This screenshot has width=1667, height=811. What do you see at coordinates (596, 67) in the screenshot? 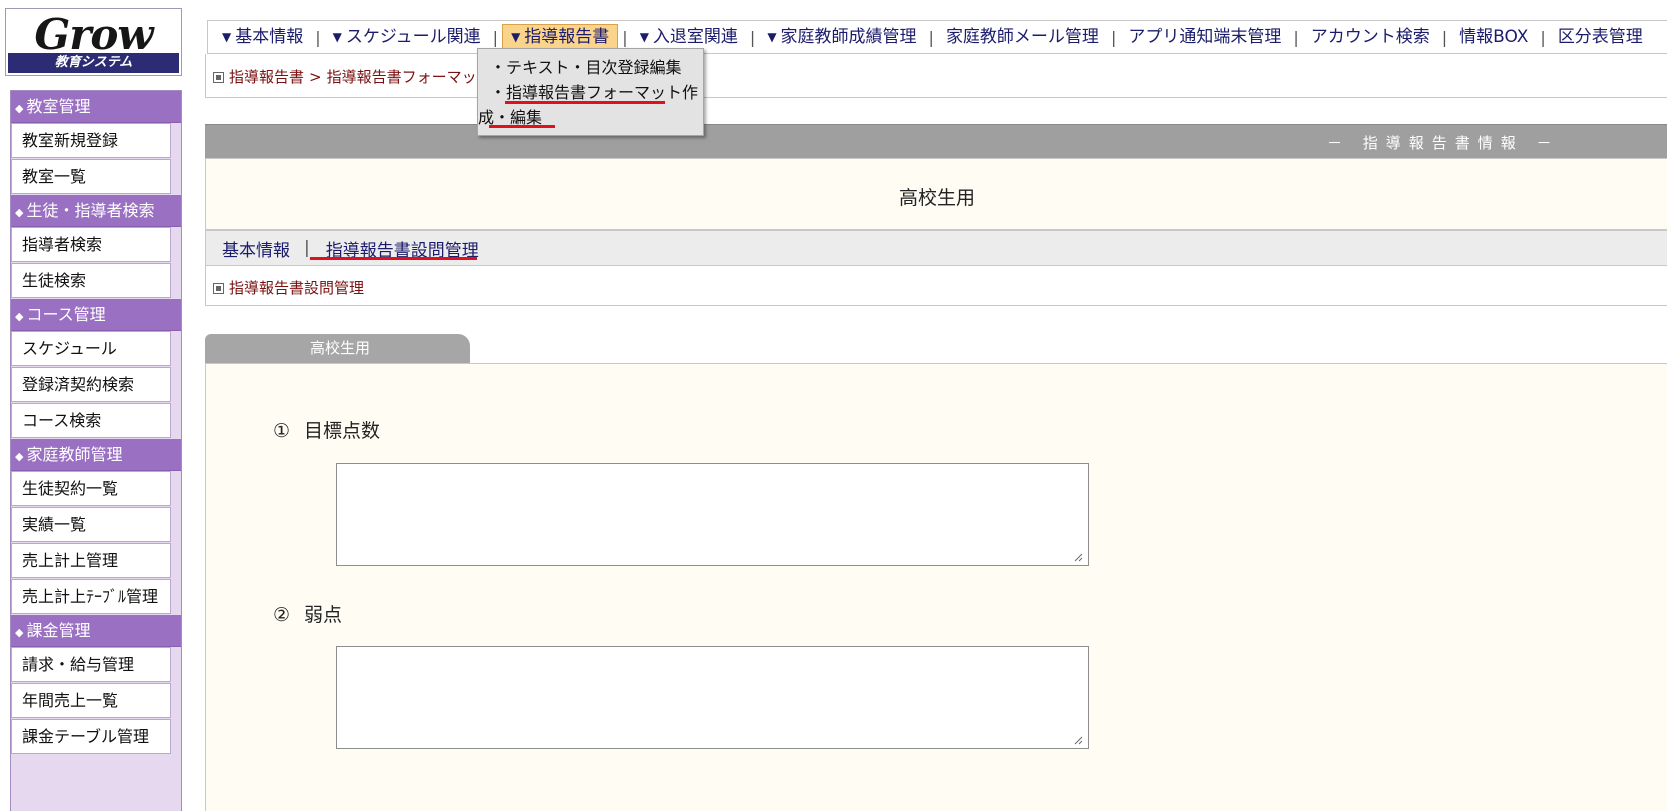
I see `dropdown-item-text-toc-edit: ・テキスト・目次登録編集` at bounding box center [596, 67].